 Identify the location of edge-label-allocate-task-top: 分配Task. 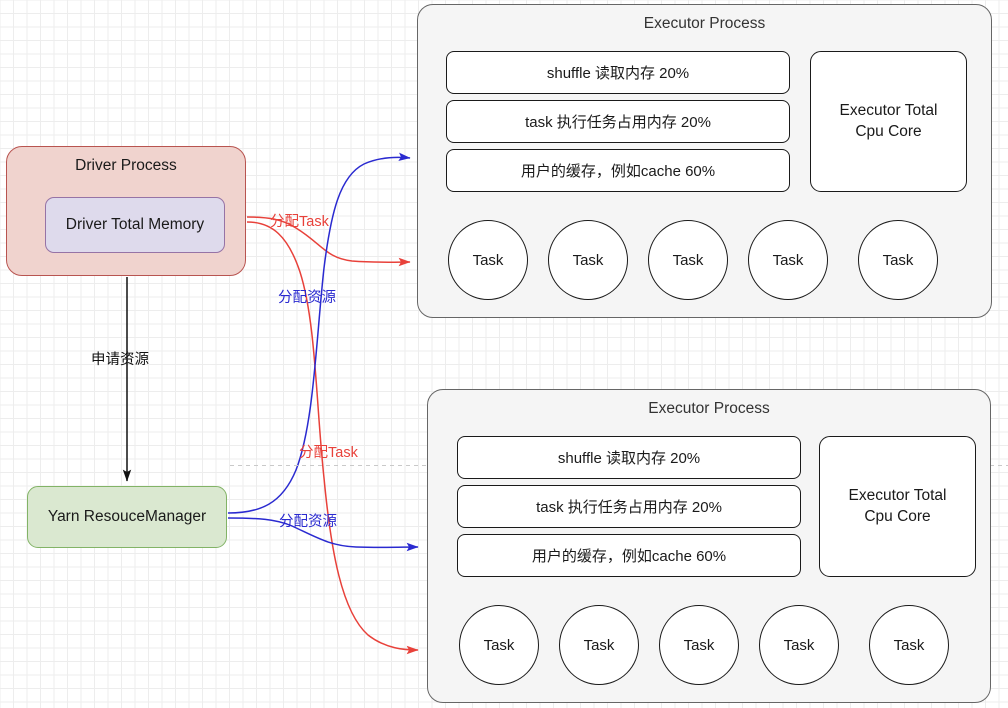
(299, 222).